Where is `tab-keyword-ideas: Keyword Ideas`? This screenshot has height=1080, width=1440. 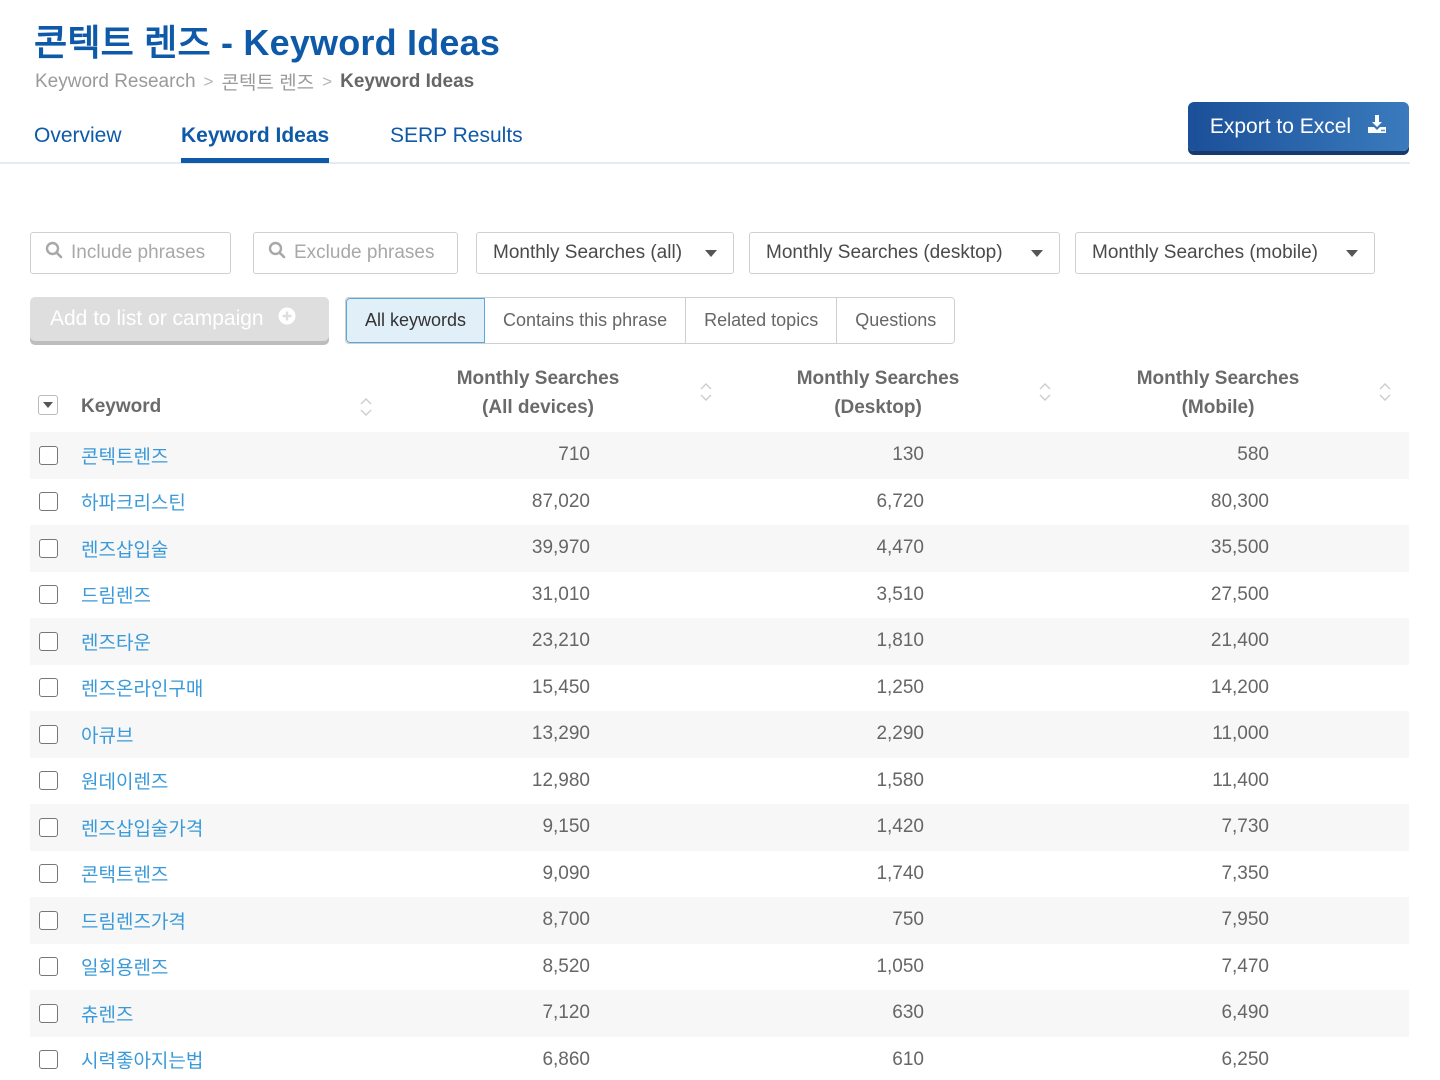 tab-keyword-ideas: Keyword Ideas is located at coordinates (255, 143).